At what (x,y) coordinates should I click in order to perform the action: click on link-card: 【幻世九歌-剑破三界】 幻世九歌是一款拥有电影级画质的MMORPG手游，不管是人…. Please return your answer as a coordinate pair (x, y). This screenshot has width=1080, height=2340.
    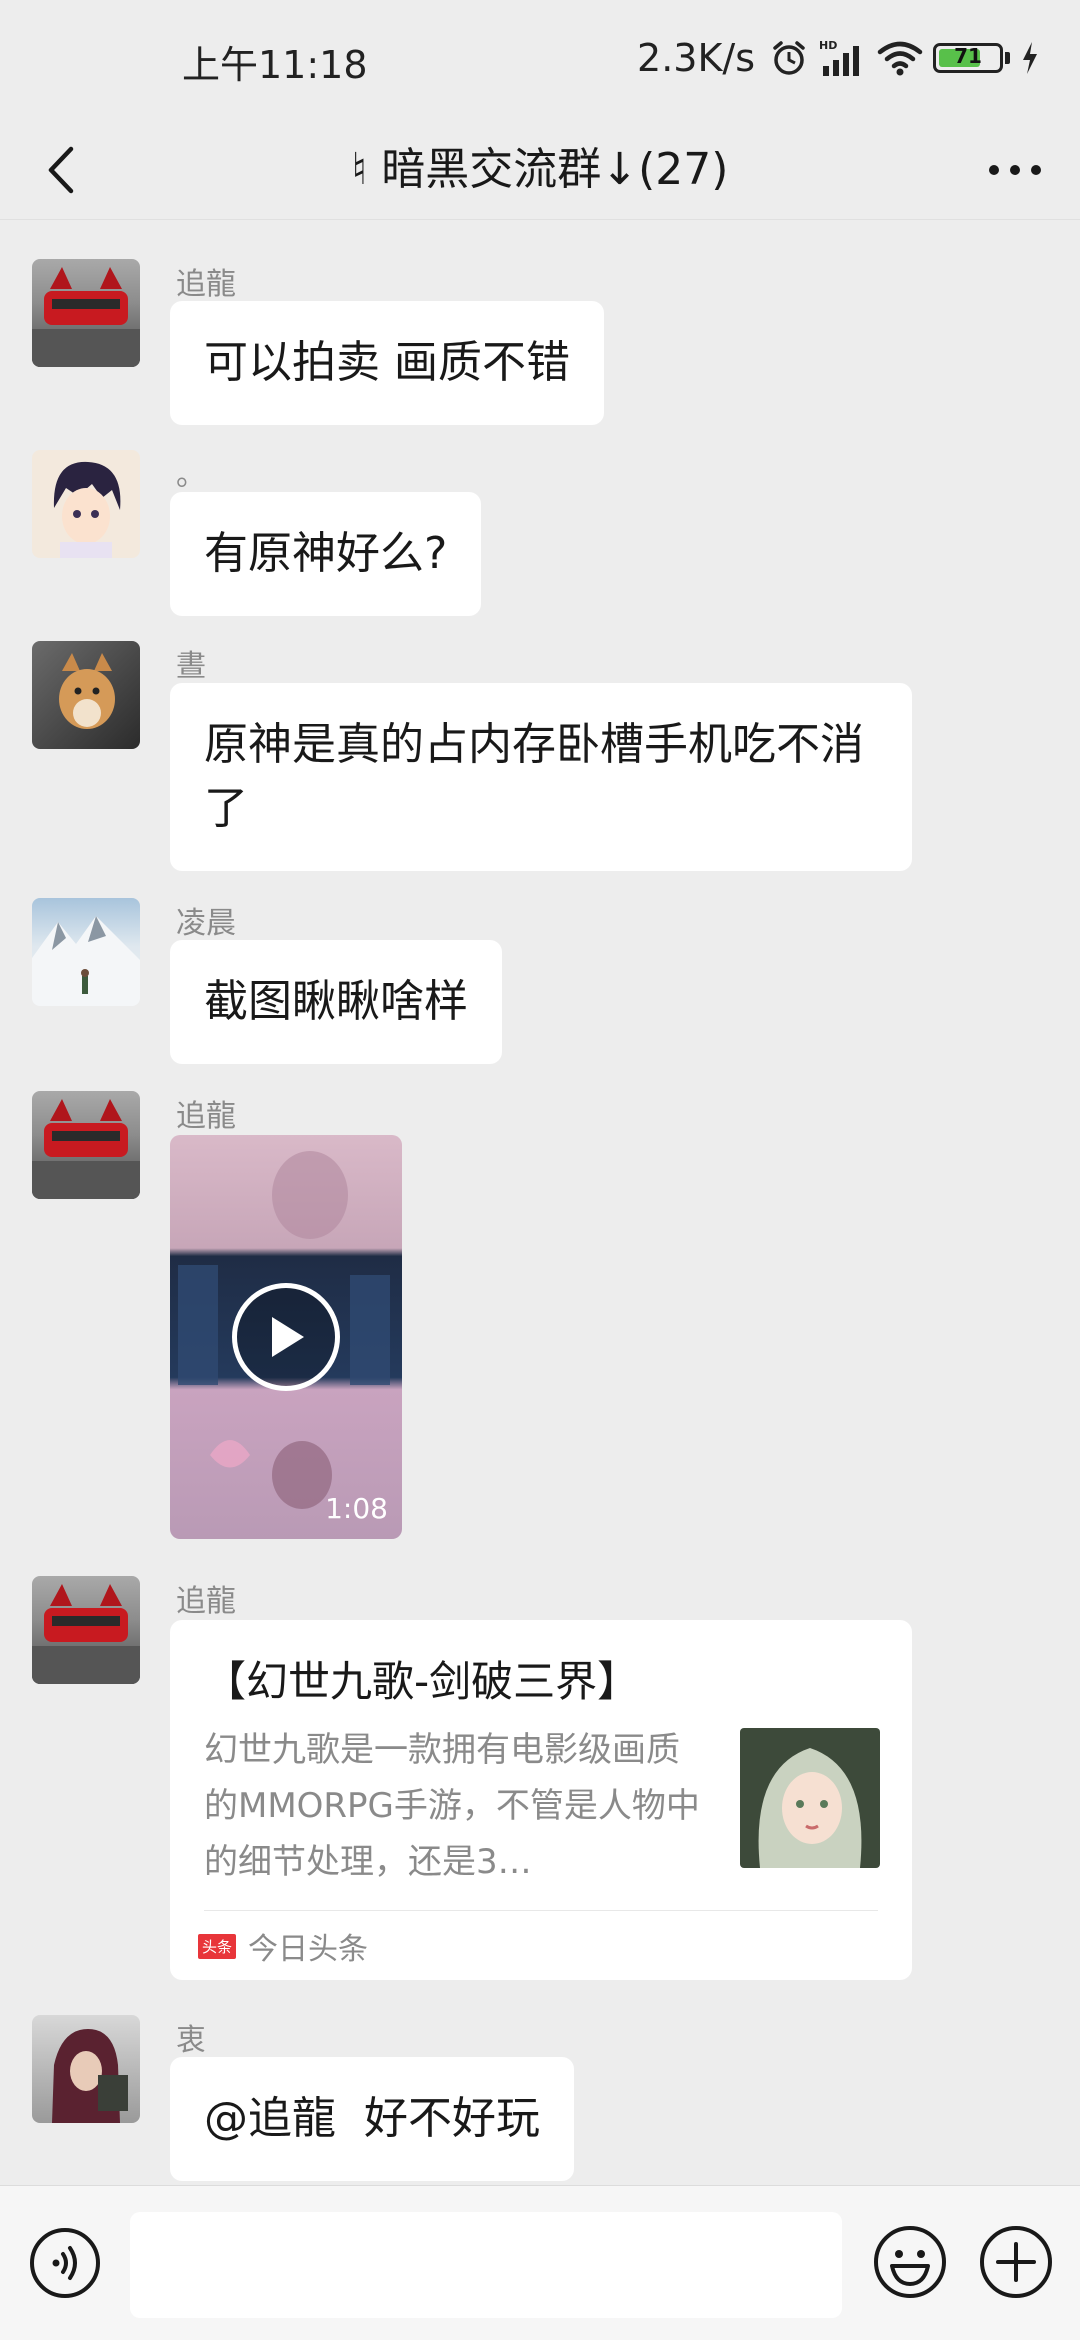
    Looking at the image, I should click on (541, 1800).